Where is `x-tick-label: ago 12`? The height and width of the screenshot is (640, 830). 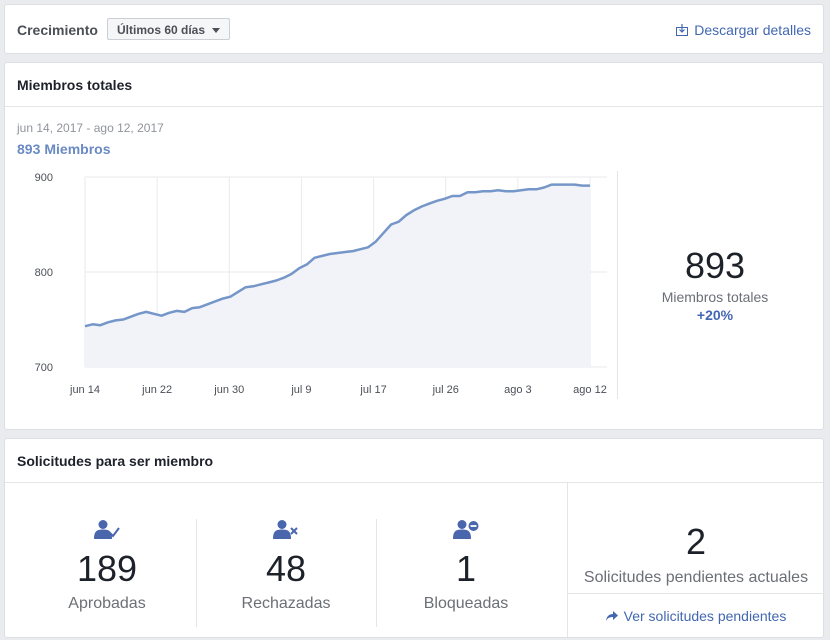 x-tick-label: ago 12 is located at coordinates (590, 390).